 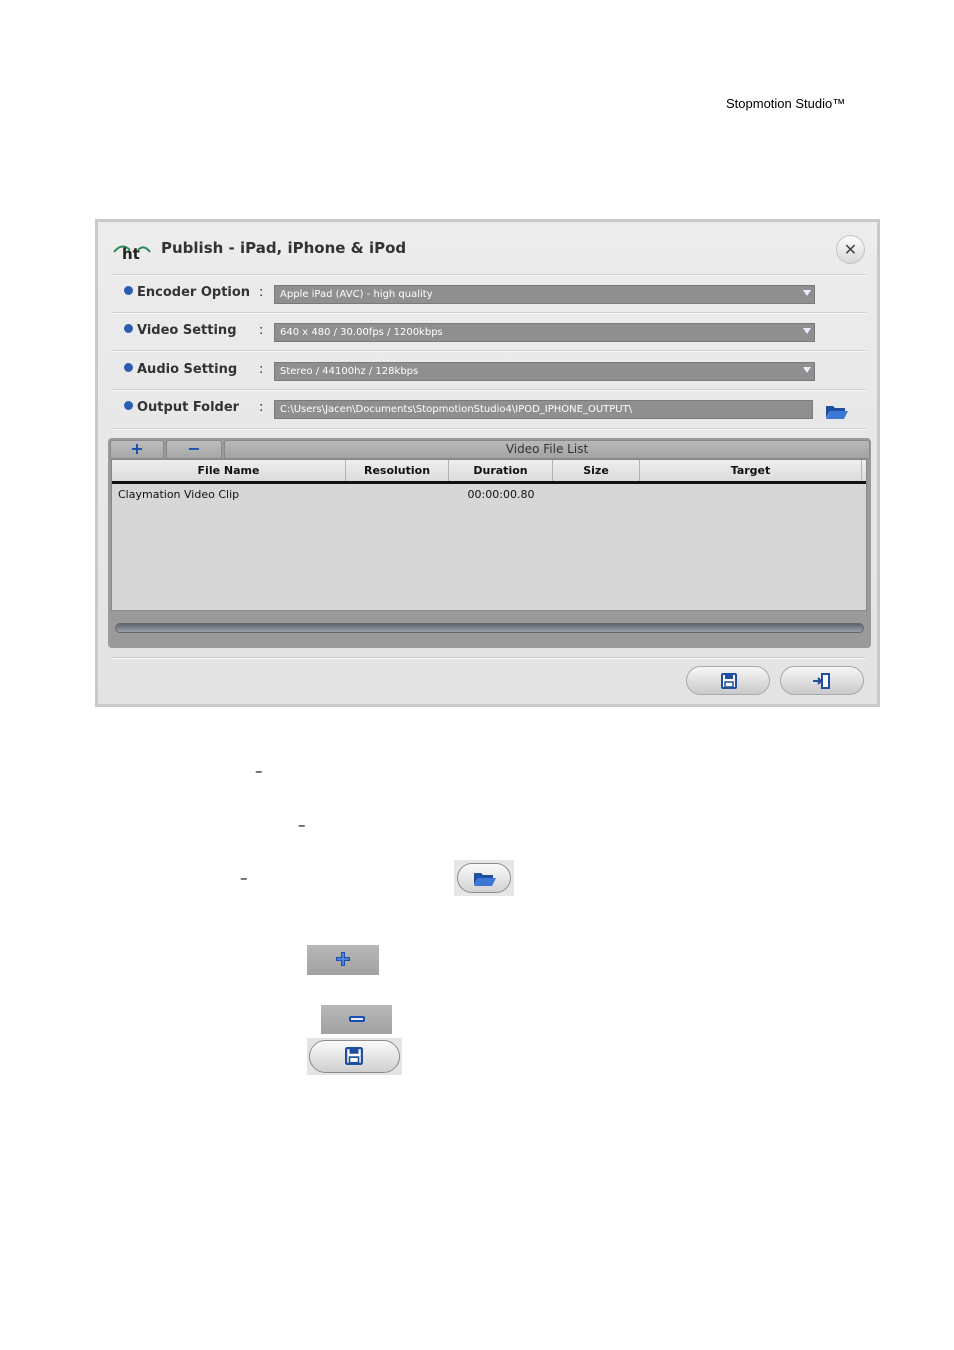 I want to click on video-setting-select: 640 x 480 / 30.00fps / 1200kbps, so click(x=544, y=332).